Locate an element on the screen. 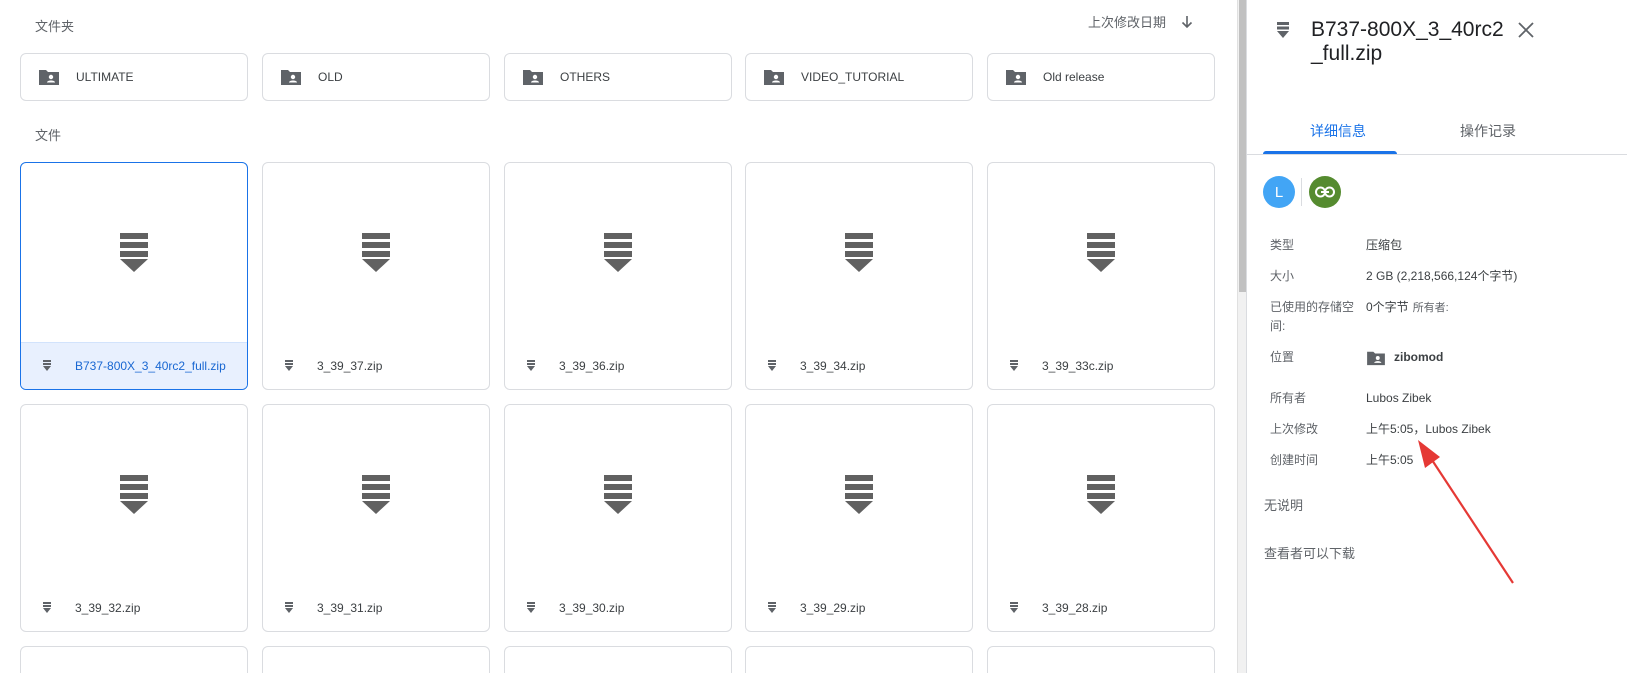 The width and height of the screenshot is (1627, 673). files-heading: 文件 is located at coordinates (48, 135).